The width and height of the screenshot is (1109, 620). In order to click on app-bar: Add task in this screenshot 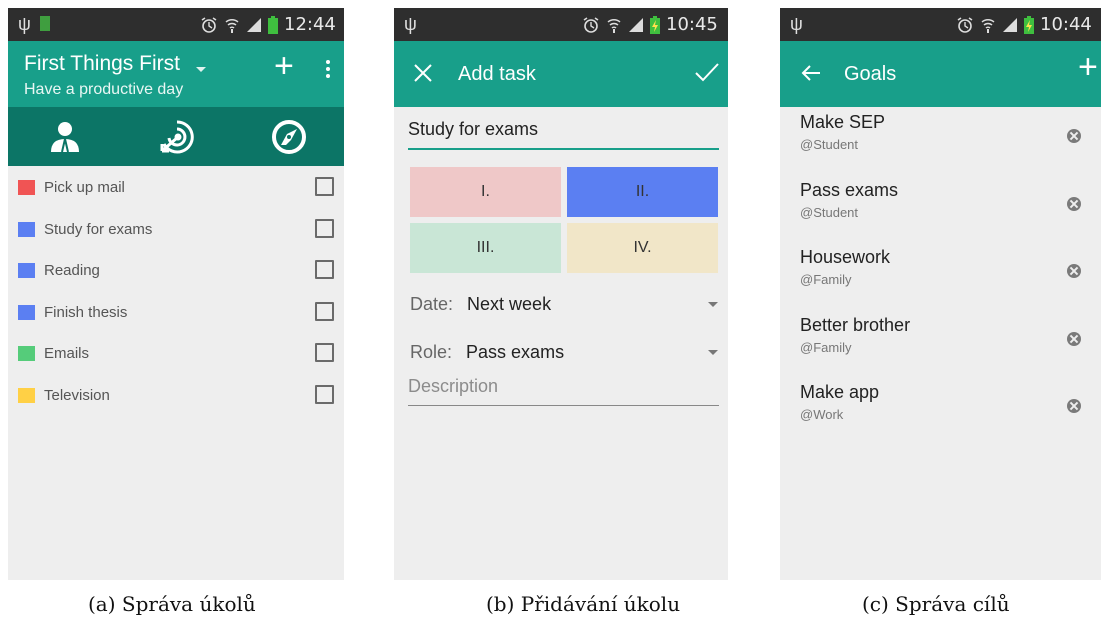, I will do `click(561, 74)`.